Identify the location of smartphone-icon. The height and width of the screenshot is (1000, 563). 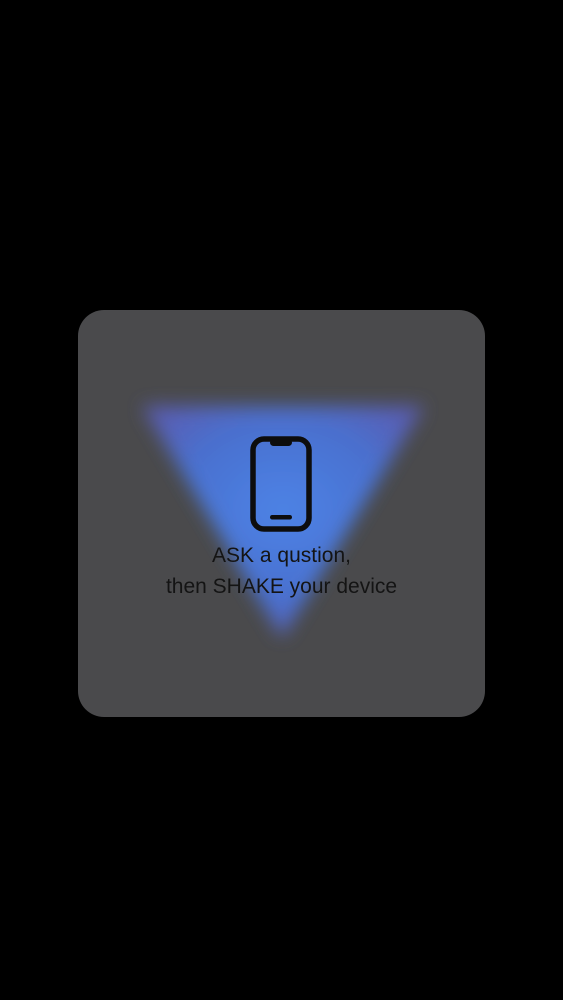
(281, 484).